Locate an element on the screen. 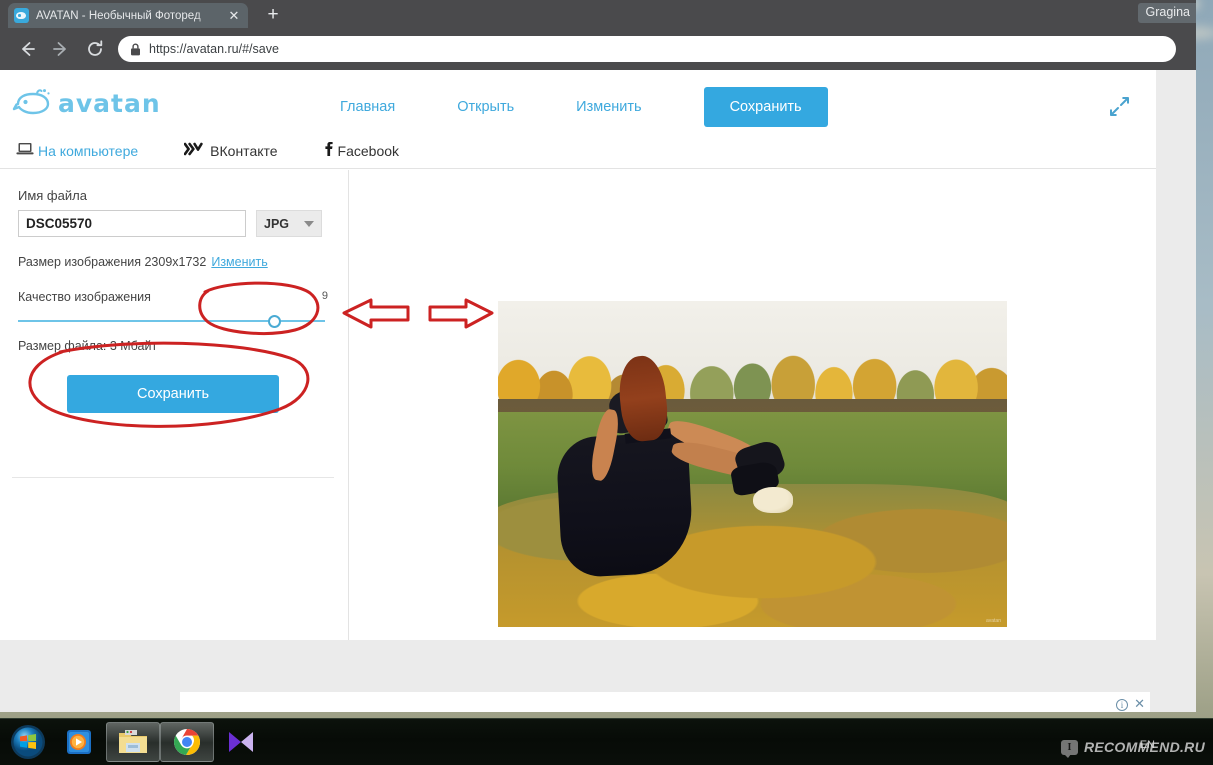 The width and height of the screenshot is (1213, 765). save-button: Сохранить is located at coordinates (173, 394).